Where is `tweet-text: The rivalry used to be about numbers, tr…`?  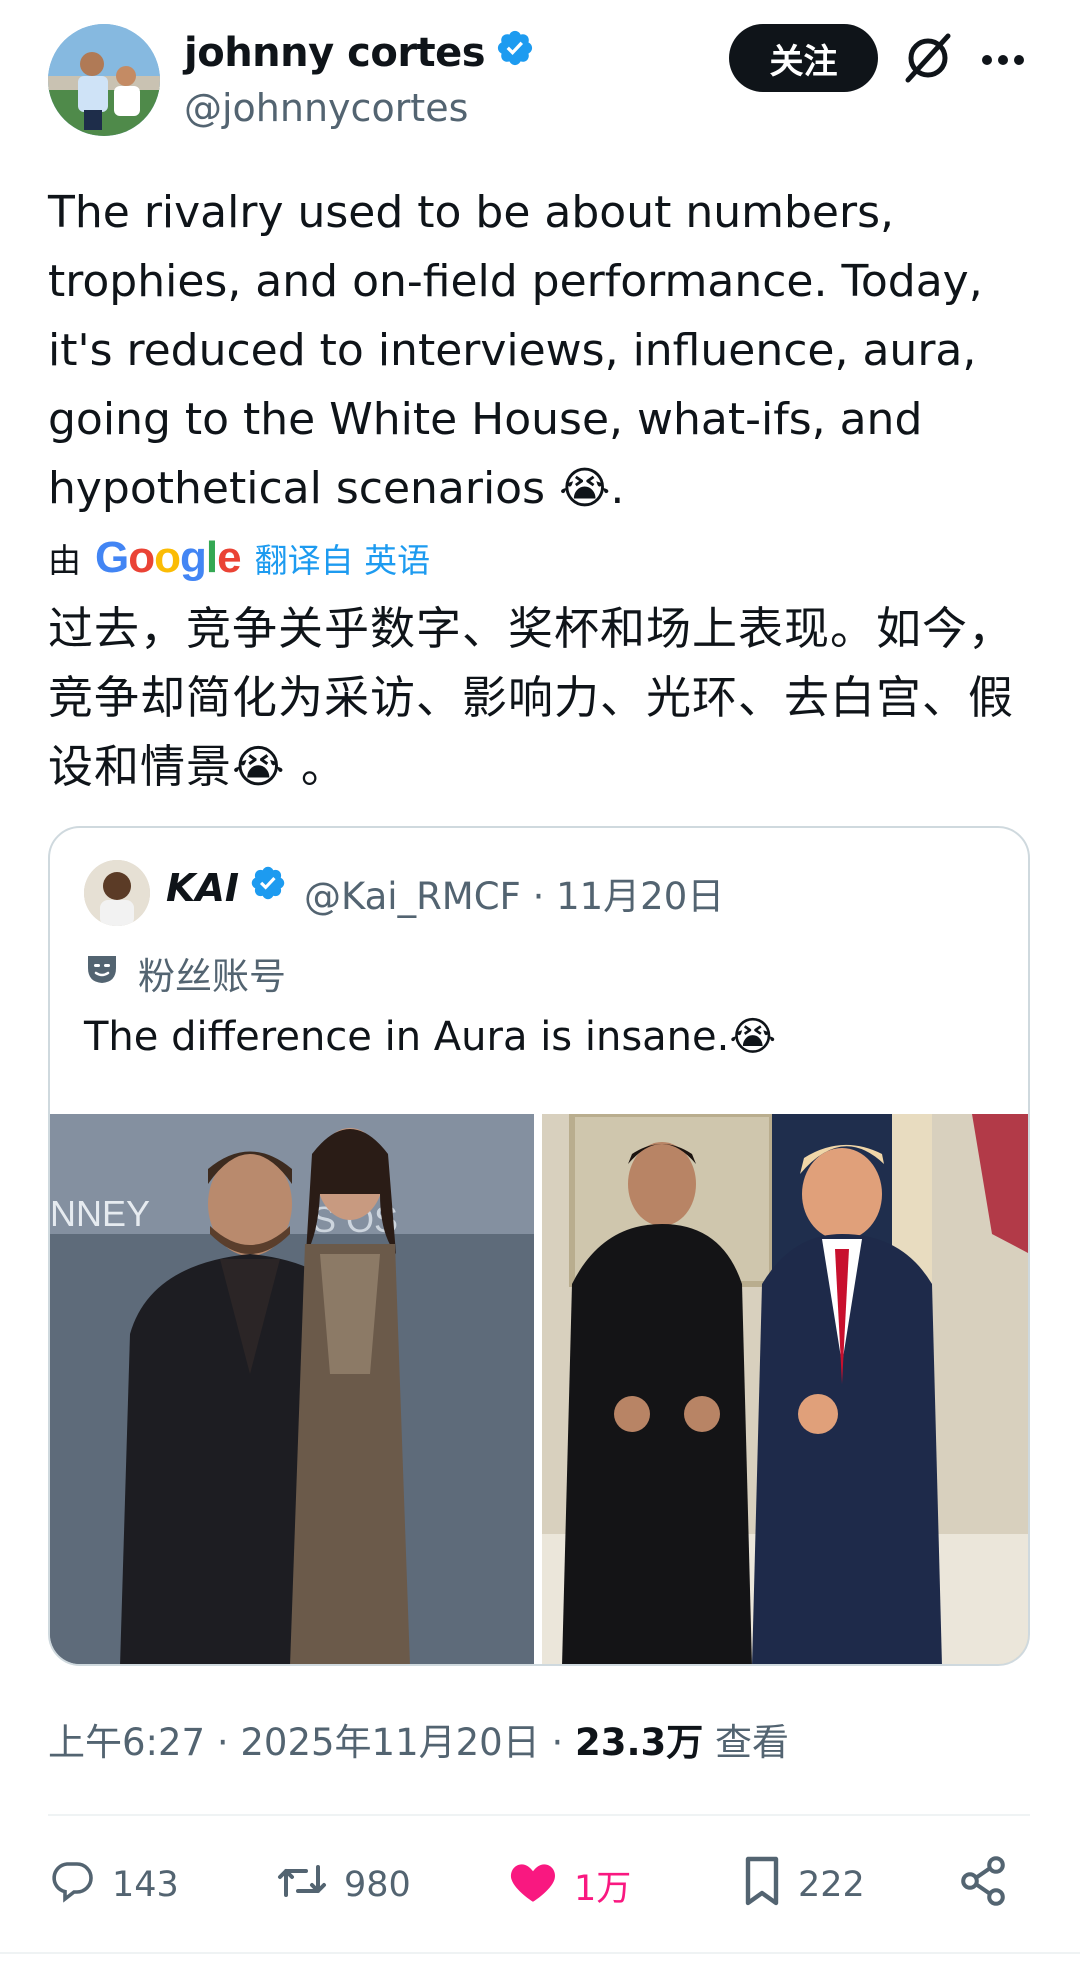 tweet-text: The rivalry used to be about numbers, tr… is located at coordinates (515, 350).